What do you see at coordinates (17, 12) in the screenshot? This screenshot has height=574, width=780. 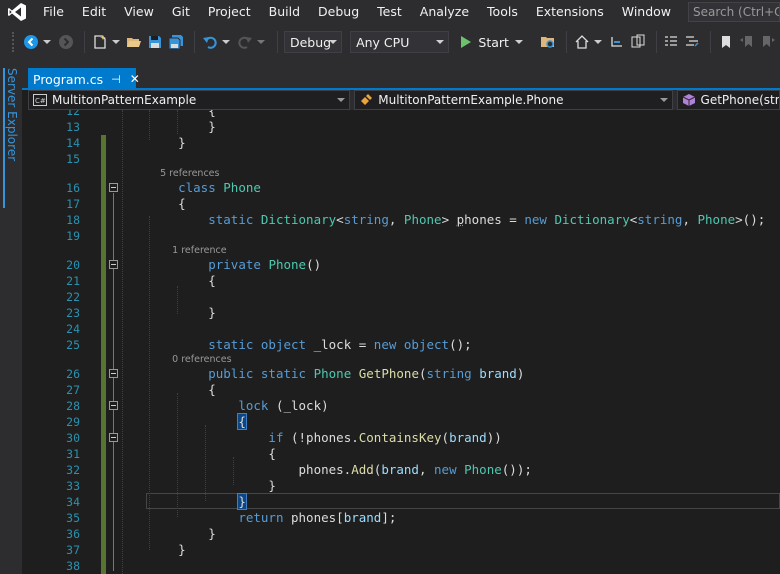 I see `visual-studio-logo-icon` at bounding box center [17, 12].